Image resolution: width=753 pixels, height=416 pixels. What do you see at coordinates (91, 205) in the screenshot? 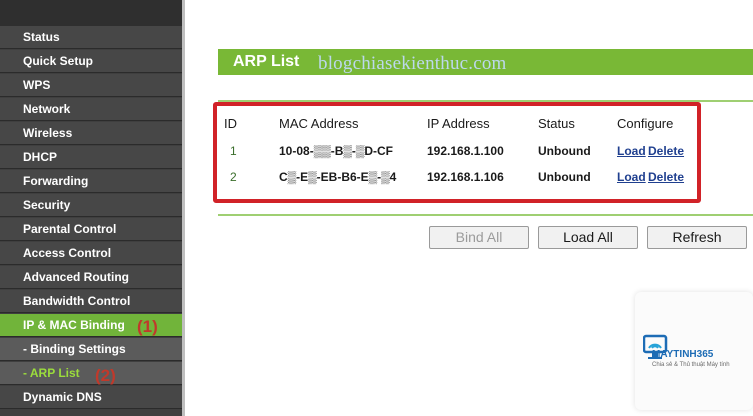
I see `sidebar-item-security: Security` at bounding box center [91, 205].